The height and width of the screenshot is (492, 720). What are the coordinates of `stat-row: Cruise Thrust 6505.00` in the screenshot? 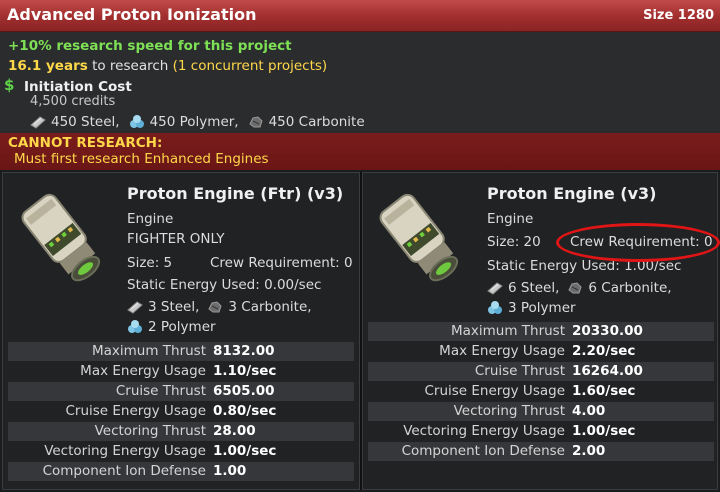 It's located at (181, 391).